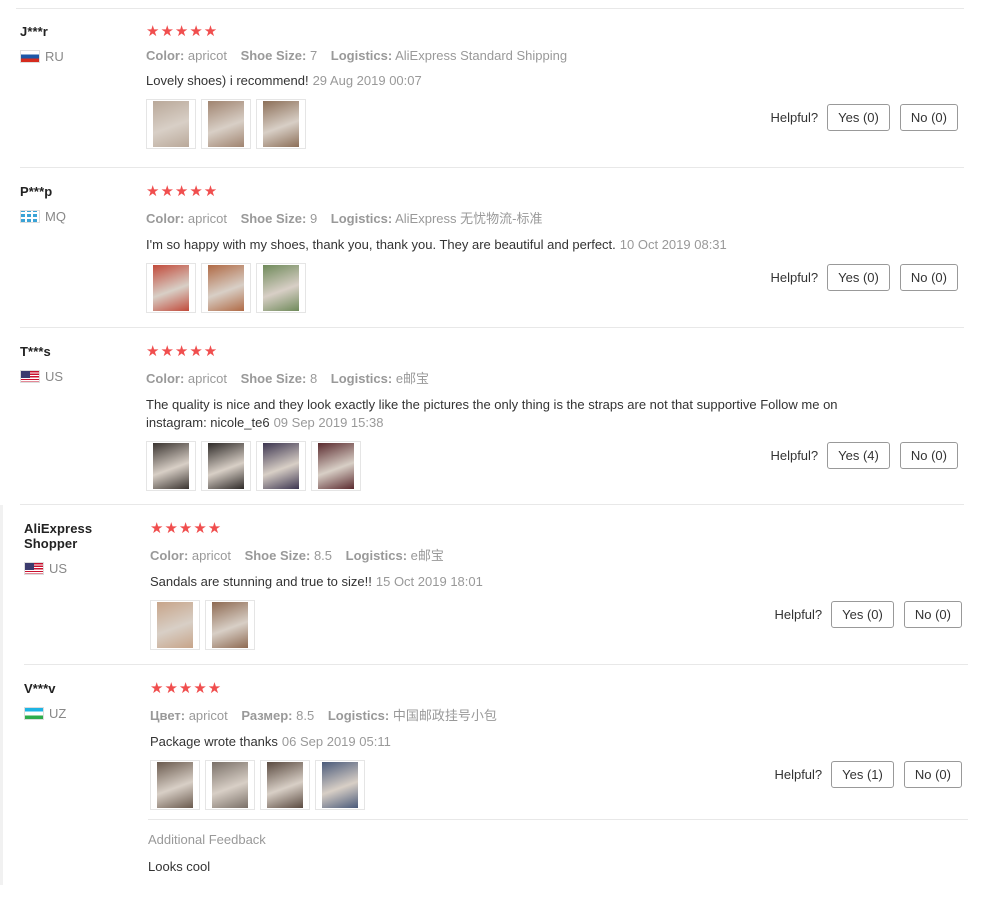 This screenshot has width=982, height=899. Describe the element at coordinates (80, 191) in the screenshot. I see `reviewer-name: P***p` at that location.